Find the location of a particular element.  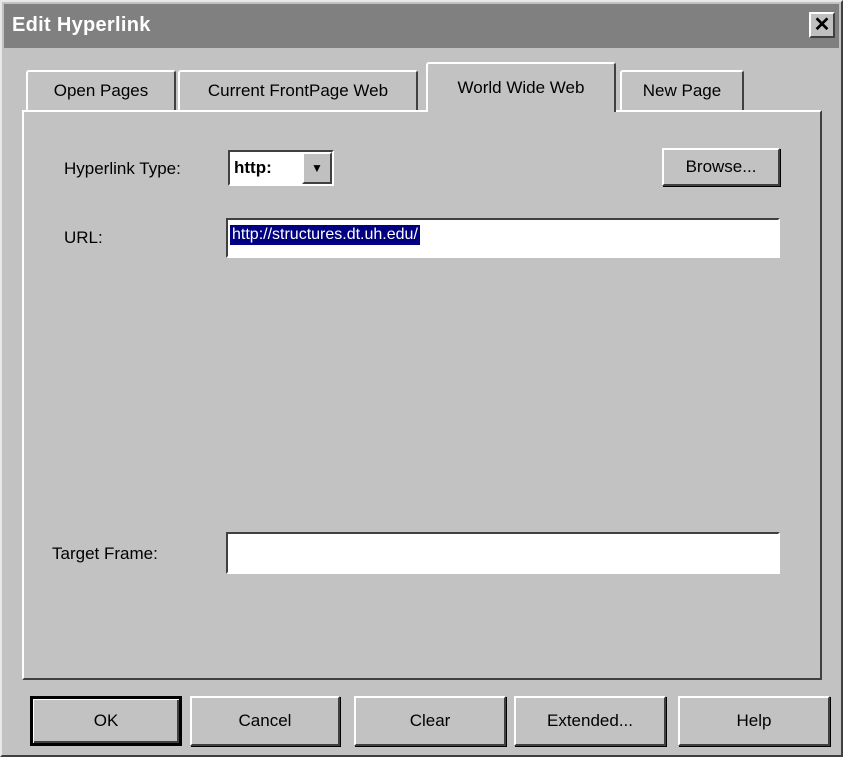

tab-label: Open Pages is located at coordinates (101, 90).